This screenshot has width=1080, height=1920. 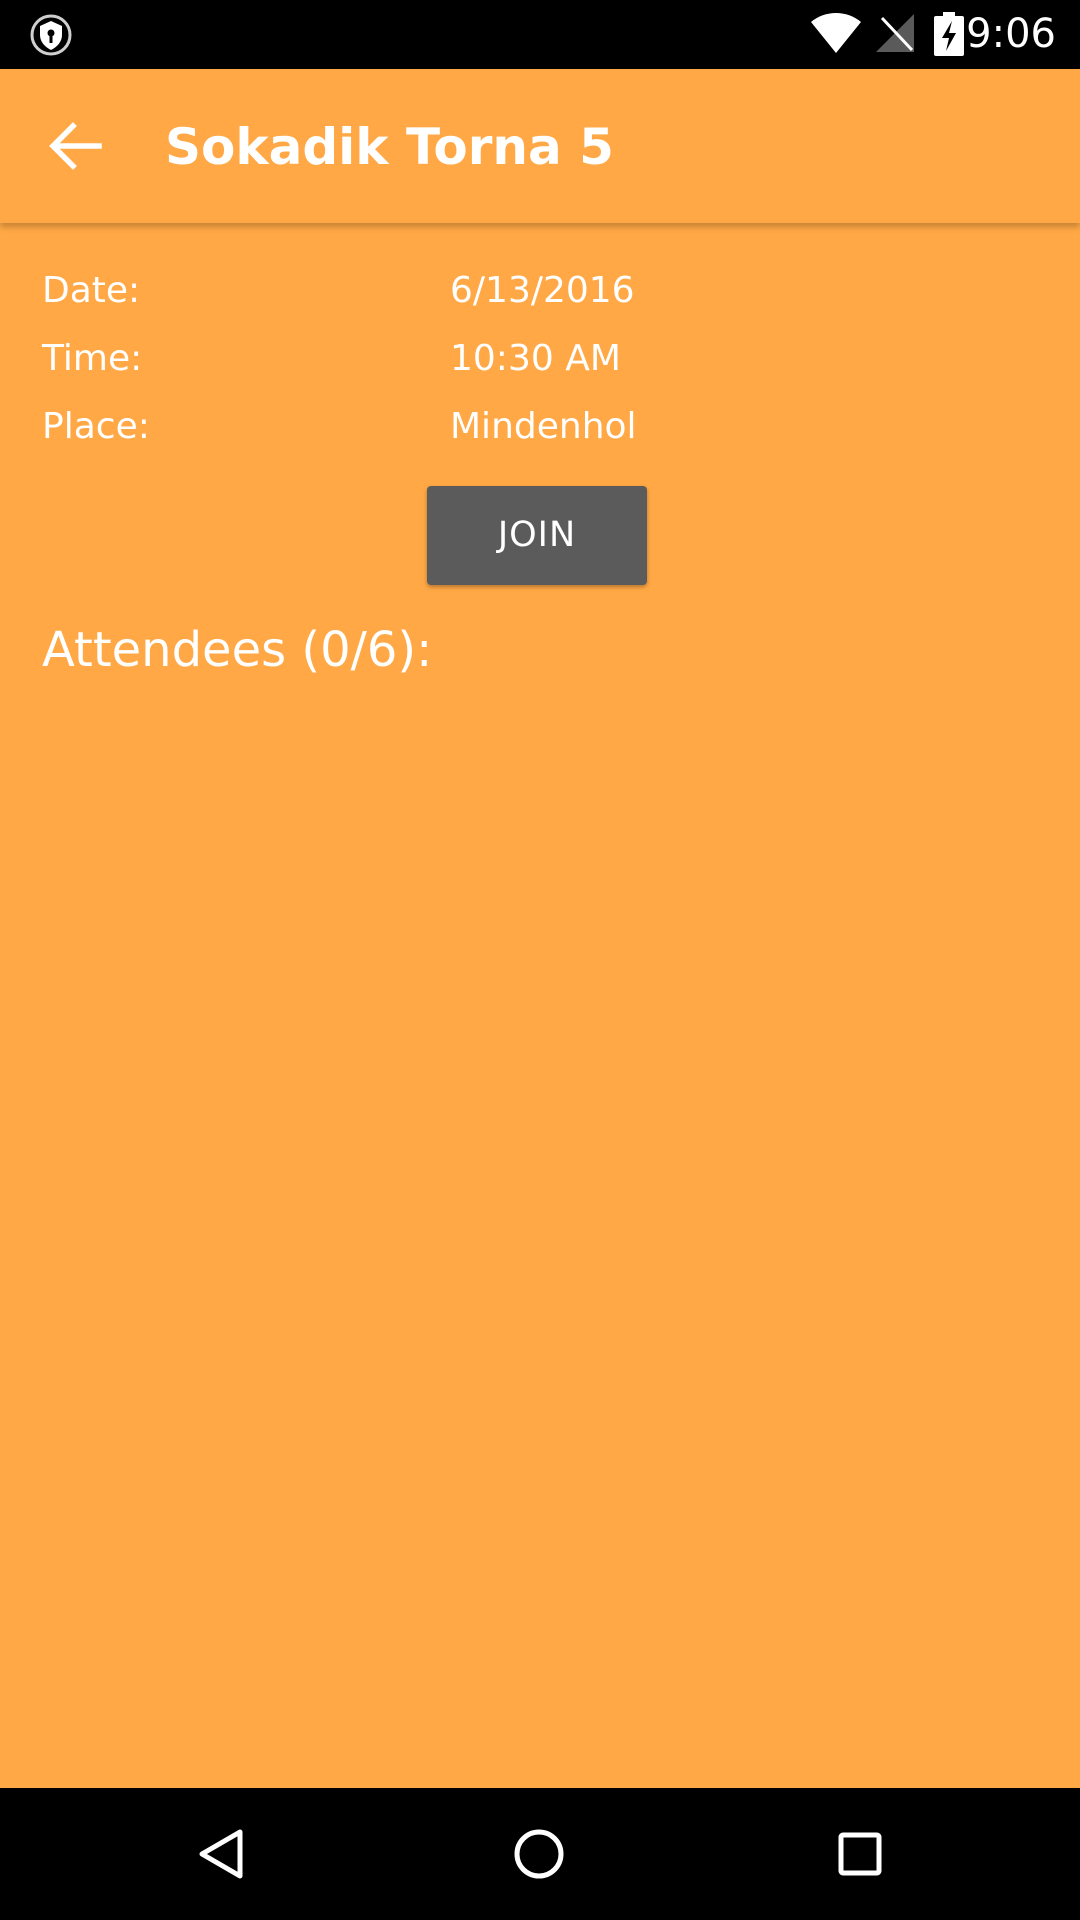 I want to click on nav-back-icon, so click(x=220, y=1854).